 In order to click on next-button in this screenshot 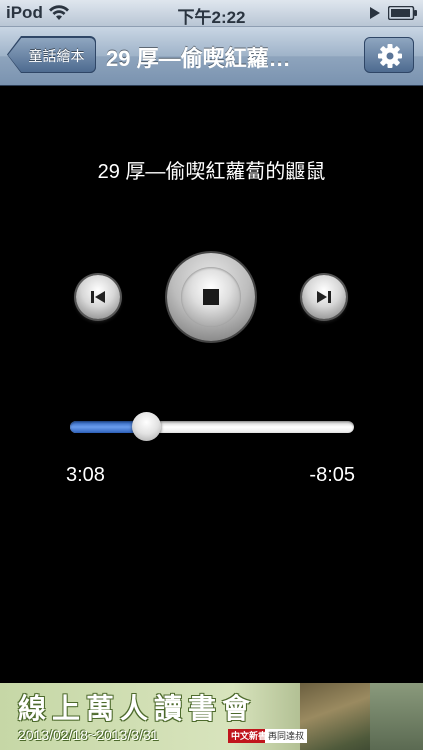, I will do `click(324, 297)`.